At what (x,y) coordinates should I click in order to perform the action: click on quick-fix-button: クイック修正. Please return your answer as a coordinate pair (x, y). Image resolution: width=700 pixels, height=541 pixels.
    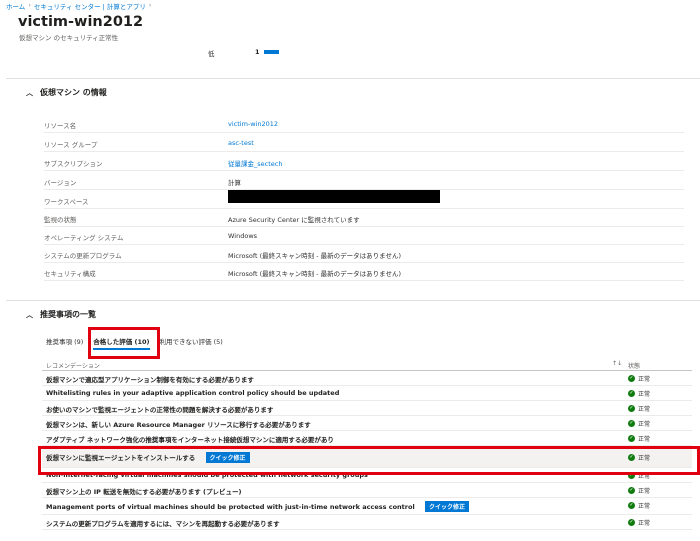
    Looking at the image, I should click on (446, 506).